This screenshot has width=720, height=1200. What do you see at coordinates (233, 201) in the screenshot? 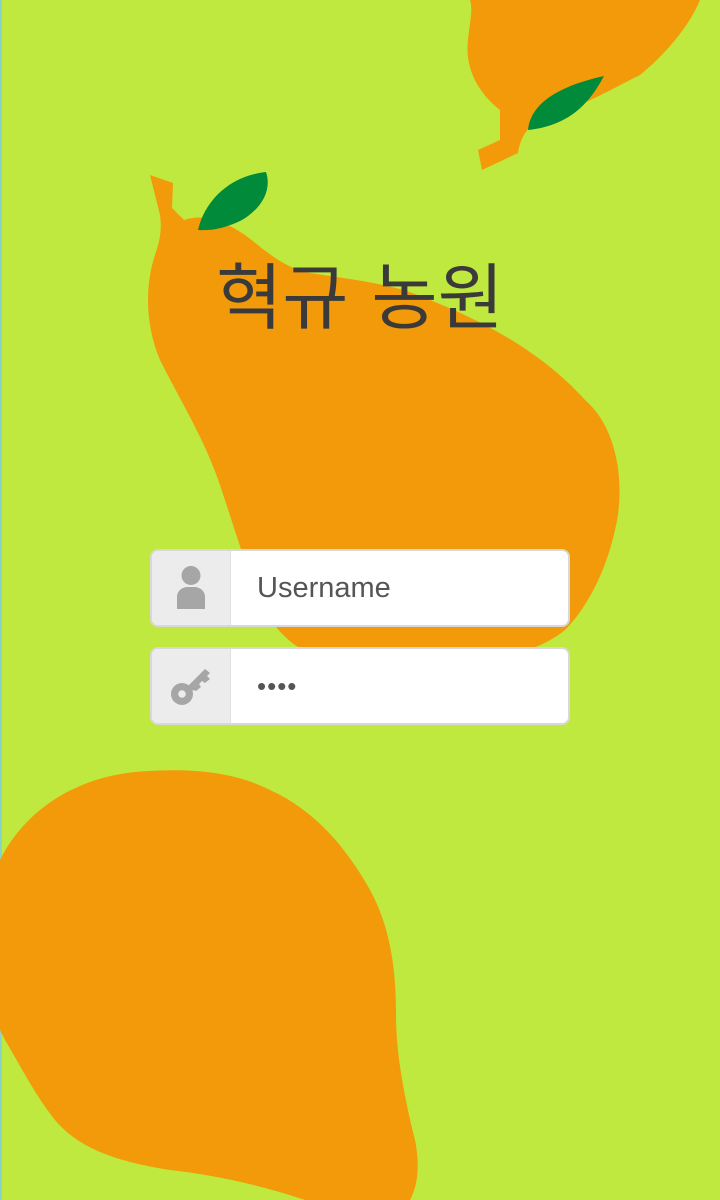
I see `pear-leaf-center` at bounding box center [233, 201].